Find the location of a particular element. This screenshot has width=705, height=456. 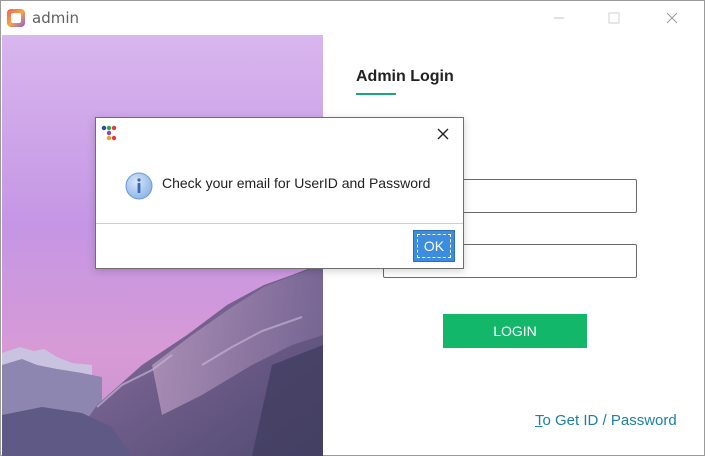

minimize-icon is located at coordinates (559, 18).